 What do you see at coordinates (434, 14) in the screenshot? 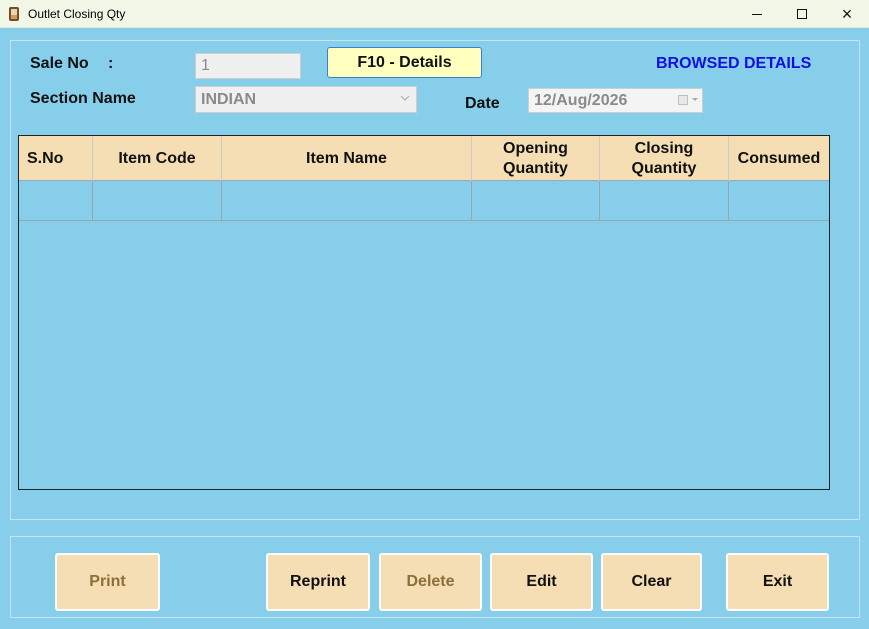
I see `title-bar: Outlet Closing Qty ×` at bounding box center [434, 14].